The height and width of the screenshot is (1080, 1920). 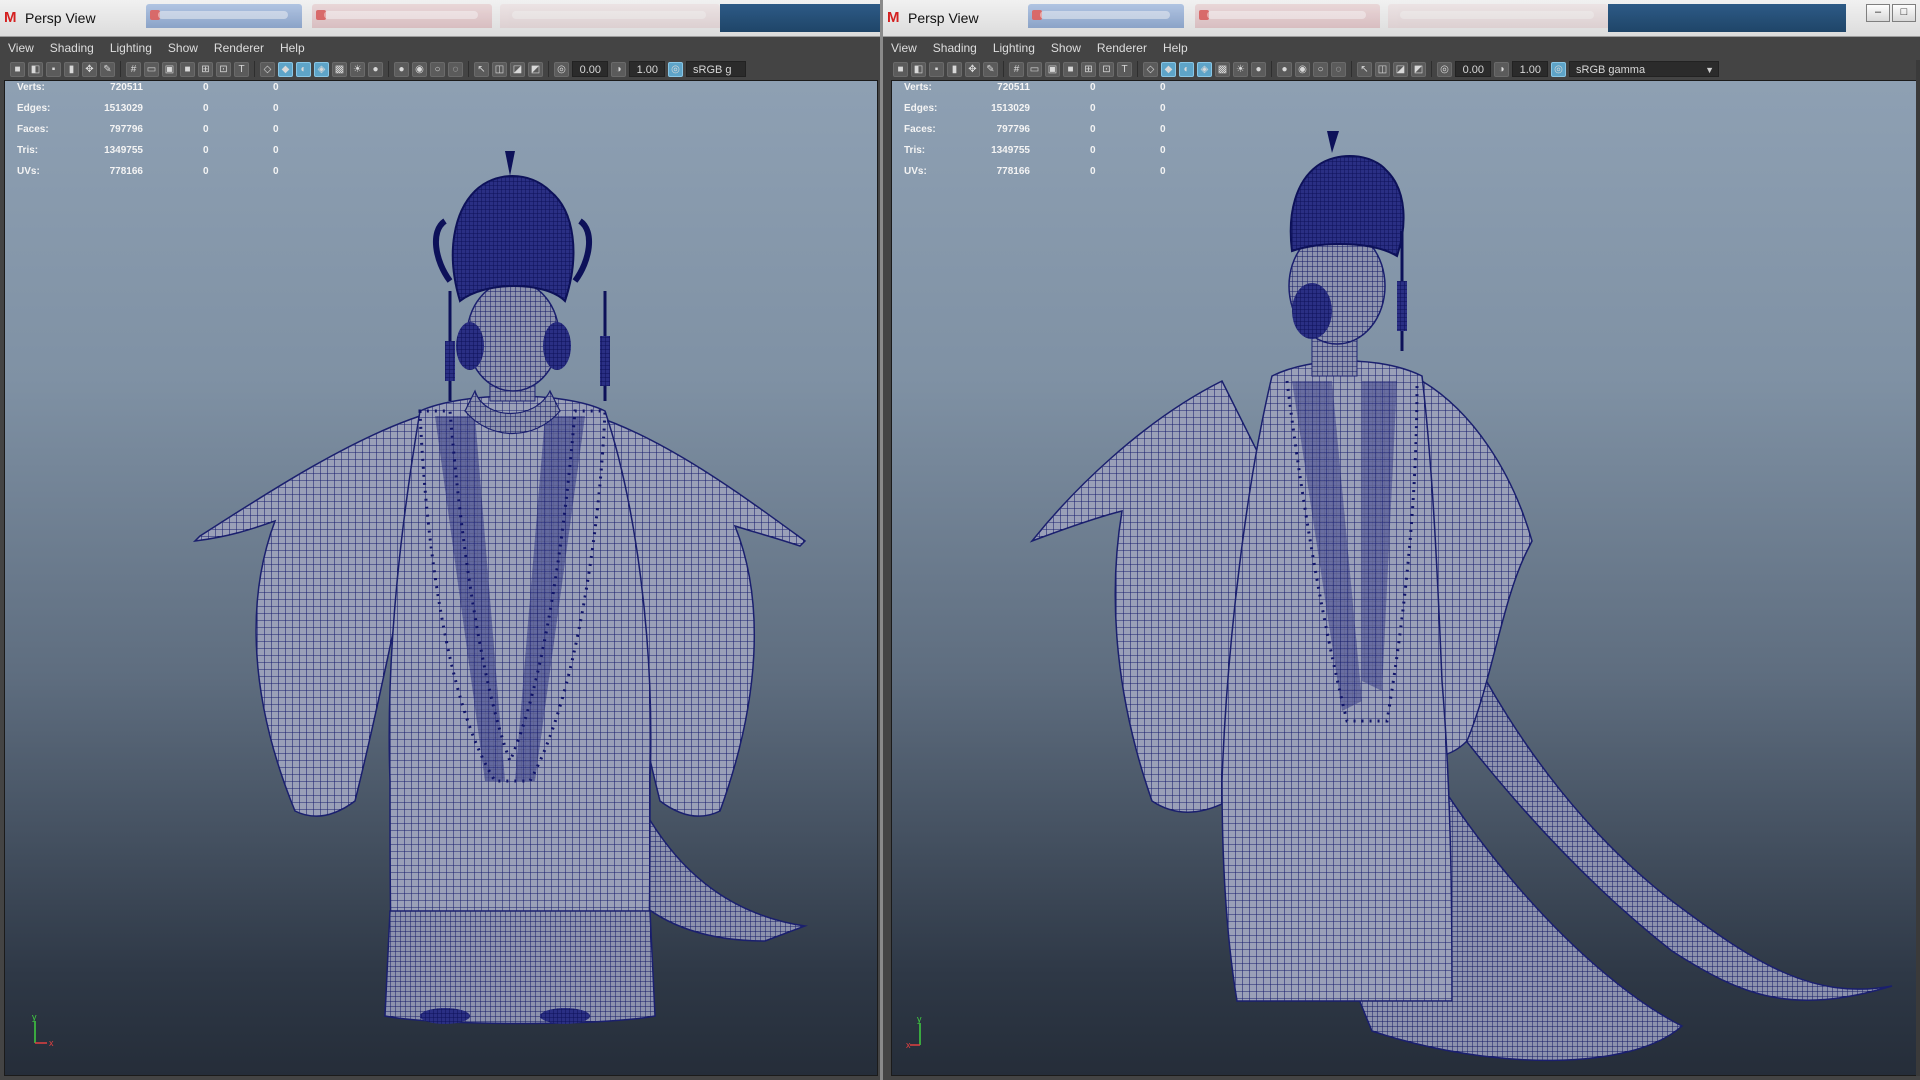 What do you see at coordinates (1644, 69) in the screenshot?
I see `color-space-dropdown: sRGB gamma ▼` at bounding box center [1644, 69].